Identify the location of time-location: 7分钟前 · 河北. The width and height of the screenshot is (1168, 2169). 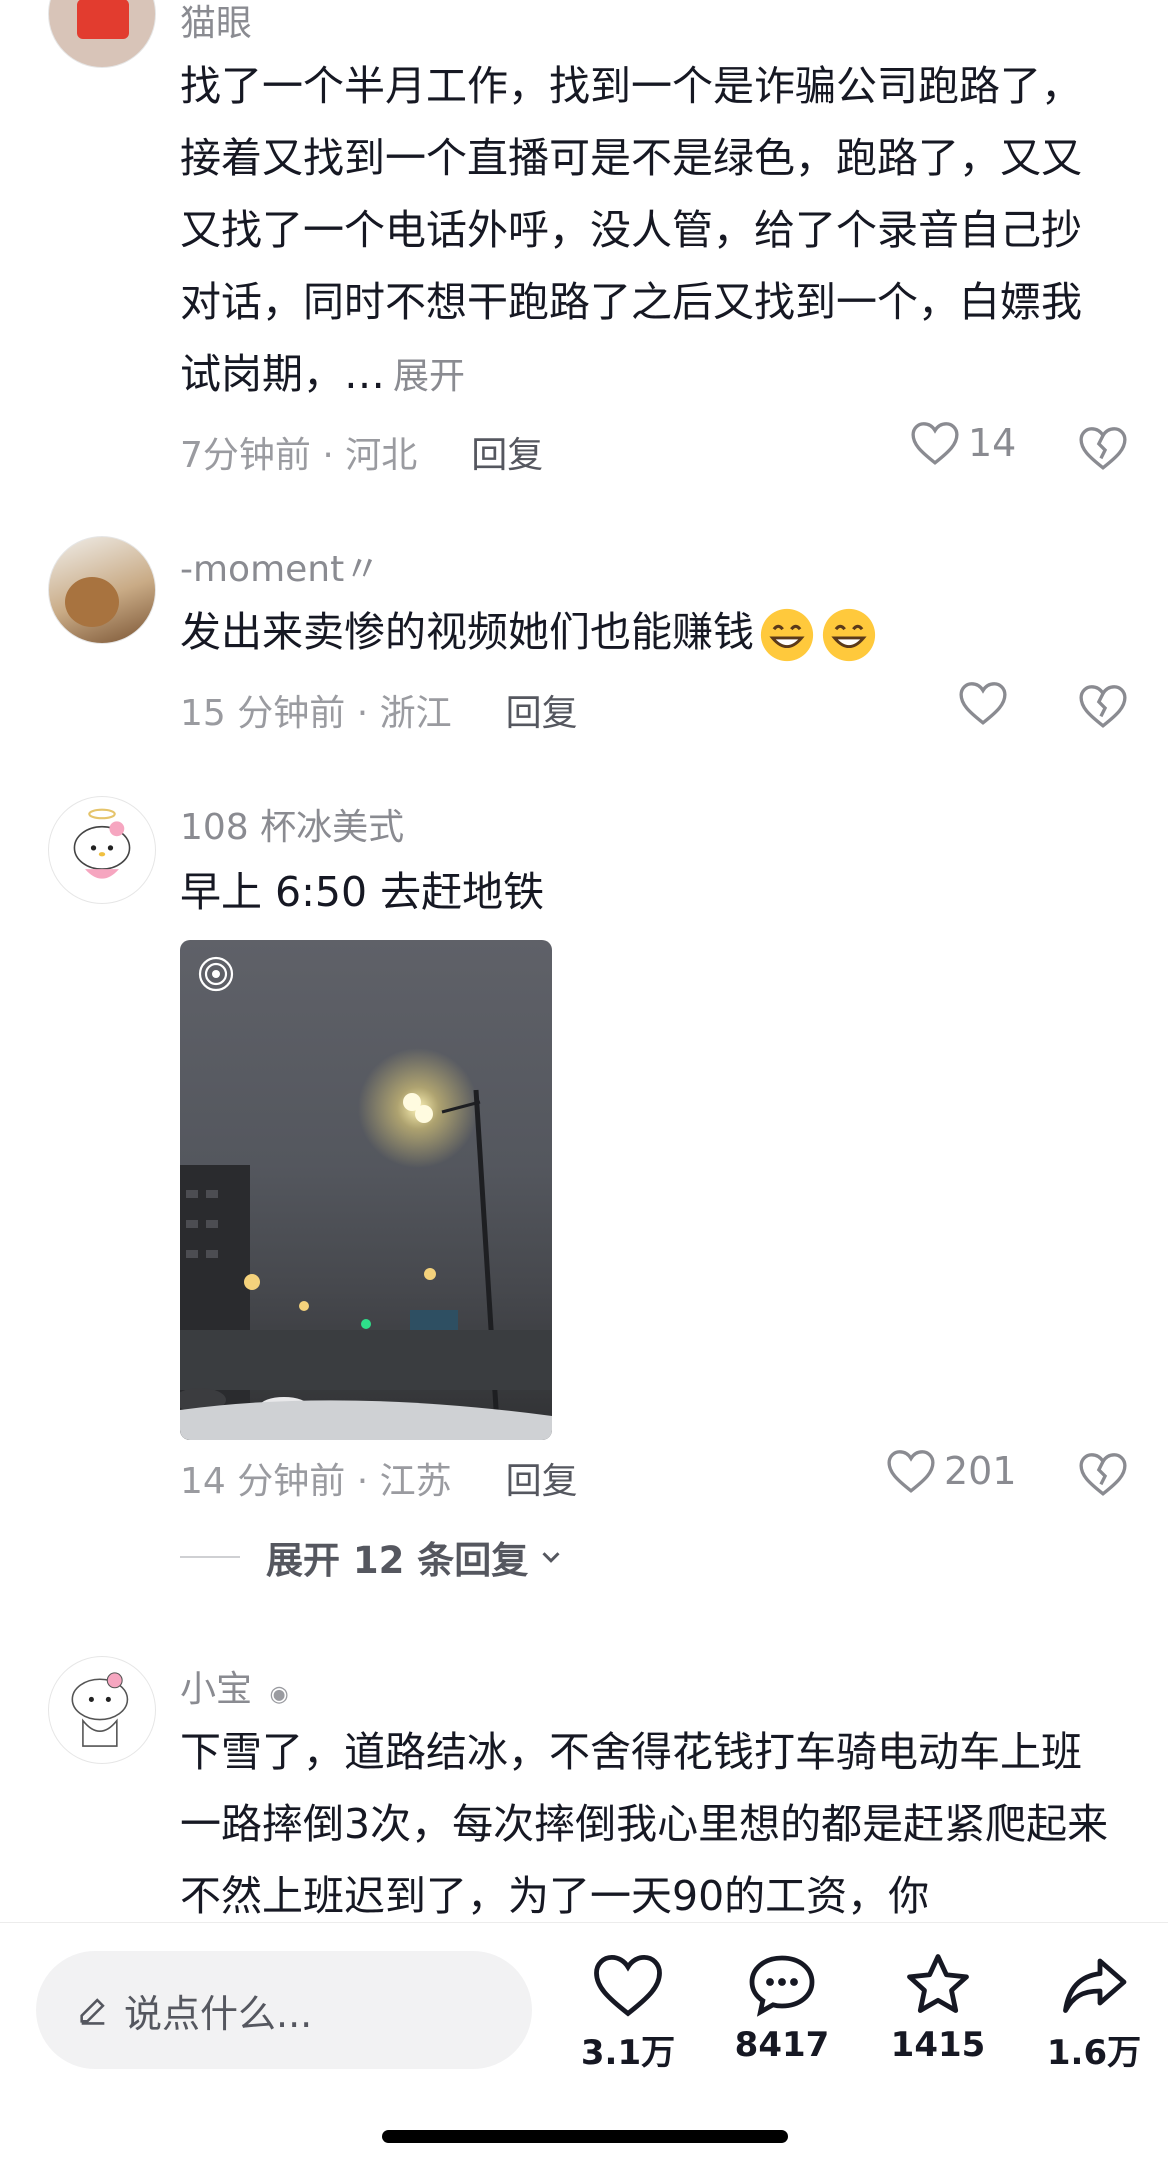
(299, 455).